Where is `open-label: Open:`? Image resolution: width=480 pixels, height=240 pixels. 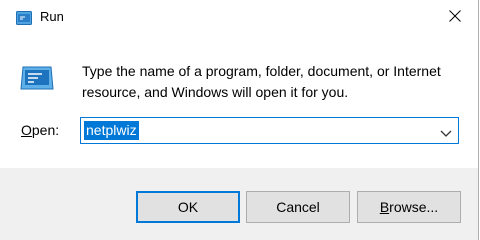 open-label: Open: is located at coordinates (40, 130).